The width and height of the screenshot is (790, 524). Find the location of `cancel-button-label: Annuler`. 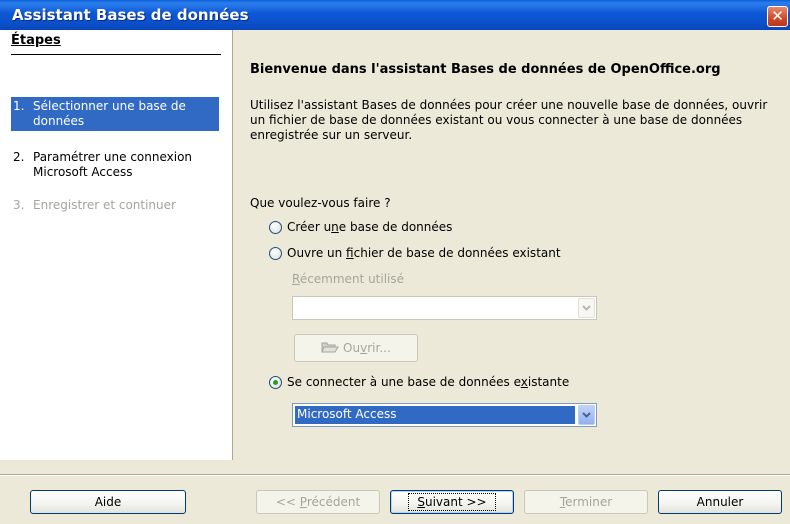

cancel-button-label: Annuler is located at coordinates (720, 502).